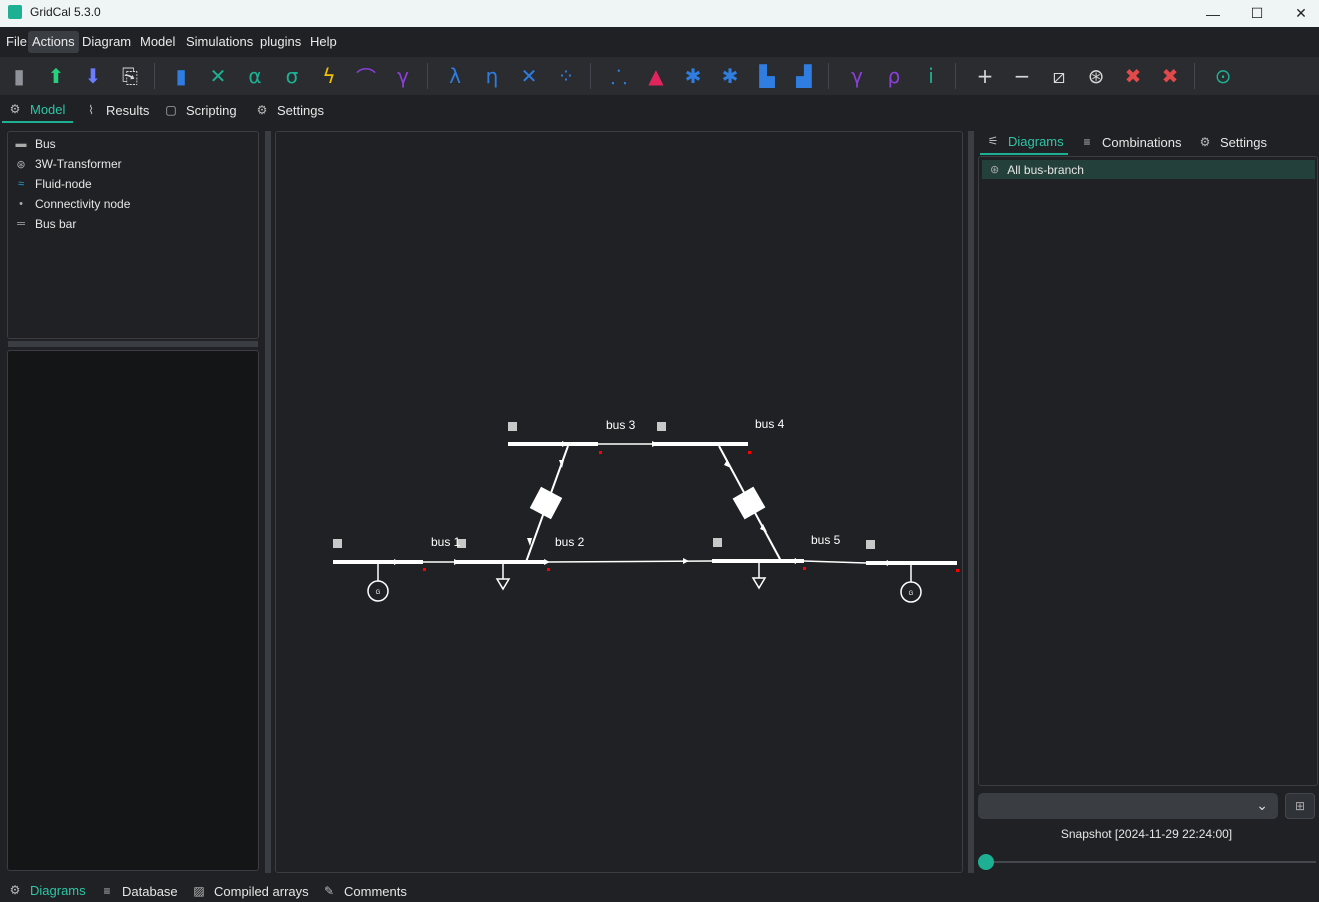  Describe the element at coordinates (492, 76) in the screenshot. I see `eta-icon: η` at that location.